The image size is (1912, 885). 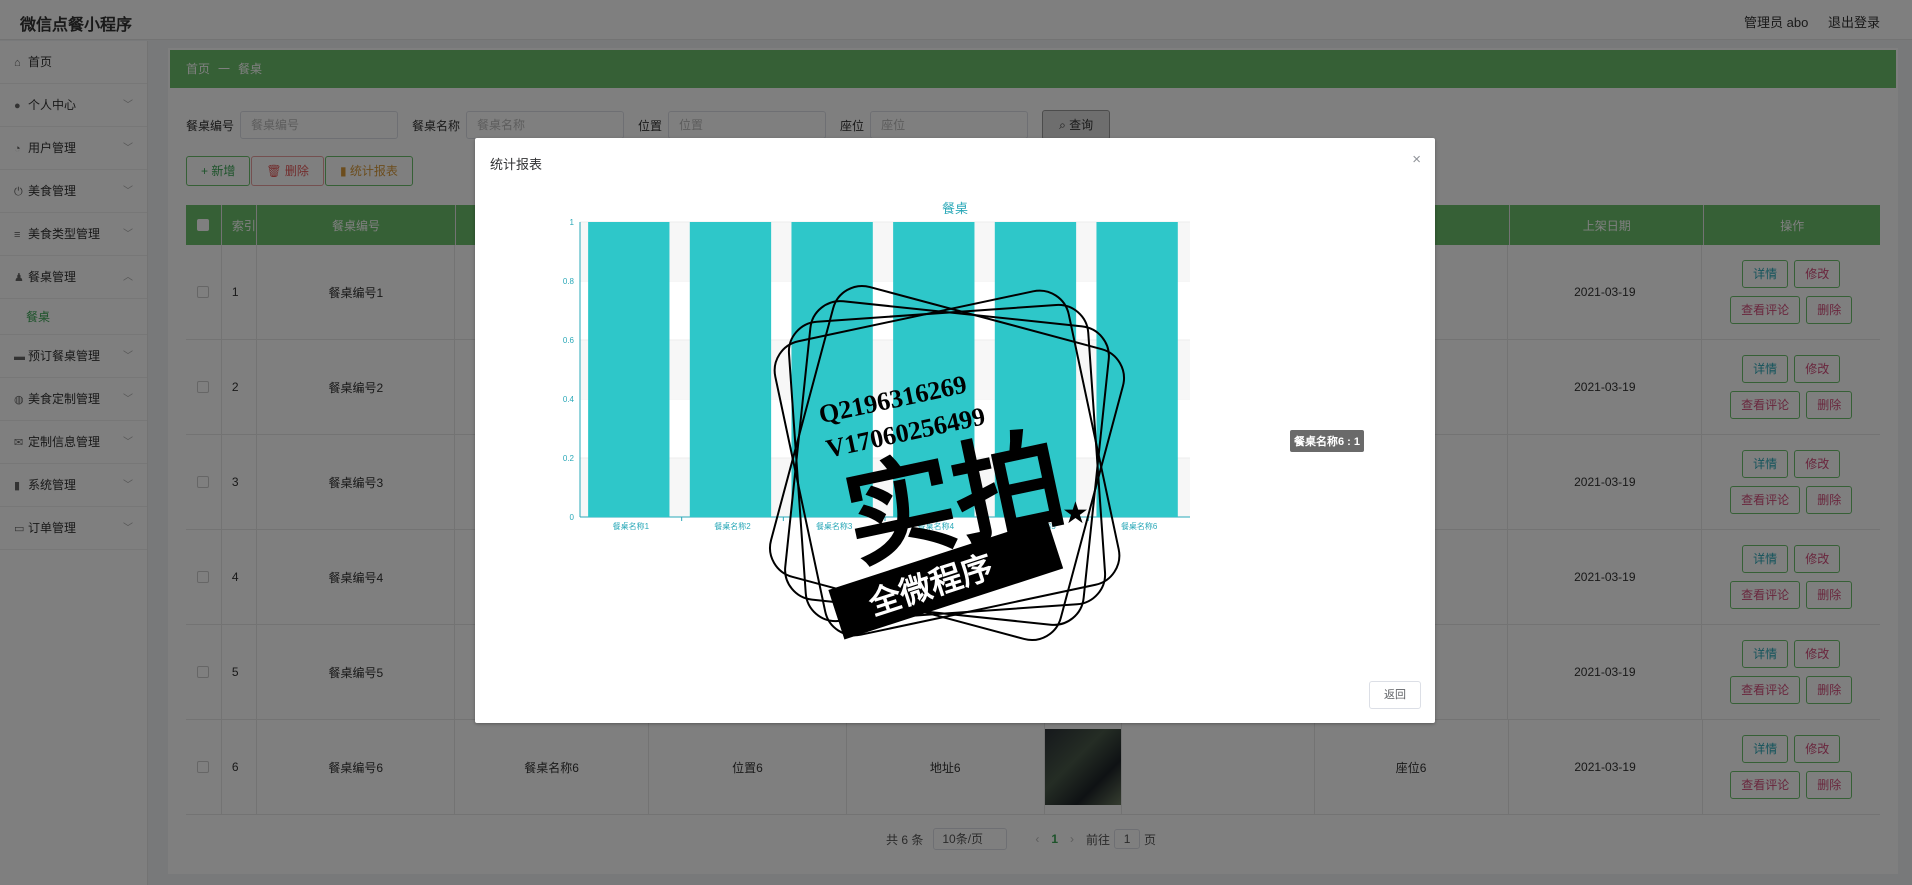 I want to click on chart-title: 餐桌, so click(x=955, y=208).